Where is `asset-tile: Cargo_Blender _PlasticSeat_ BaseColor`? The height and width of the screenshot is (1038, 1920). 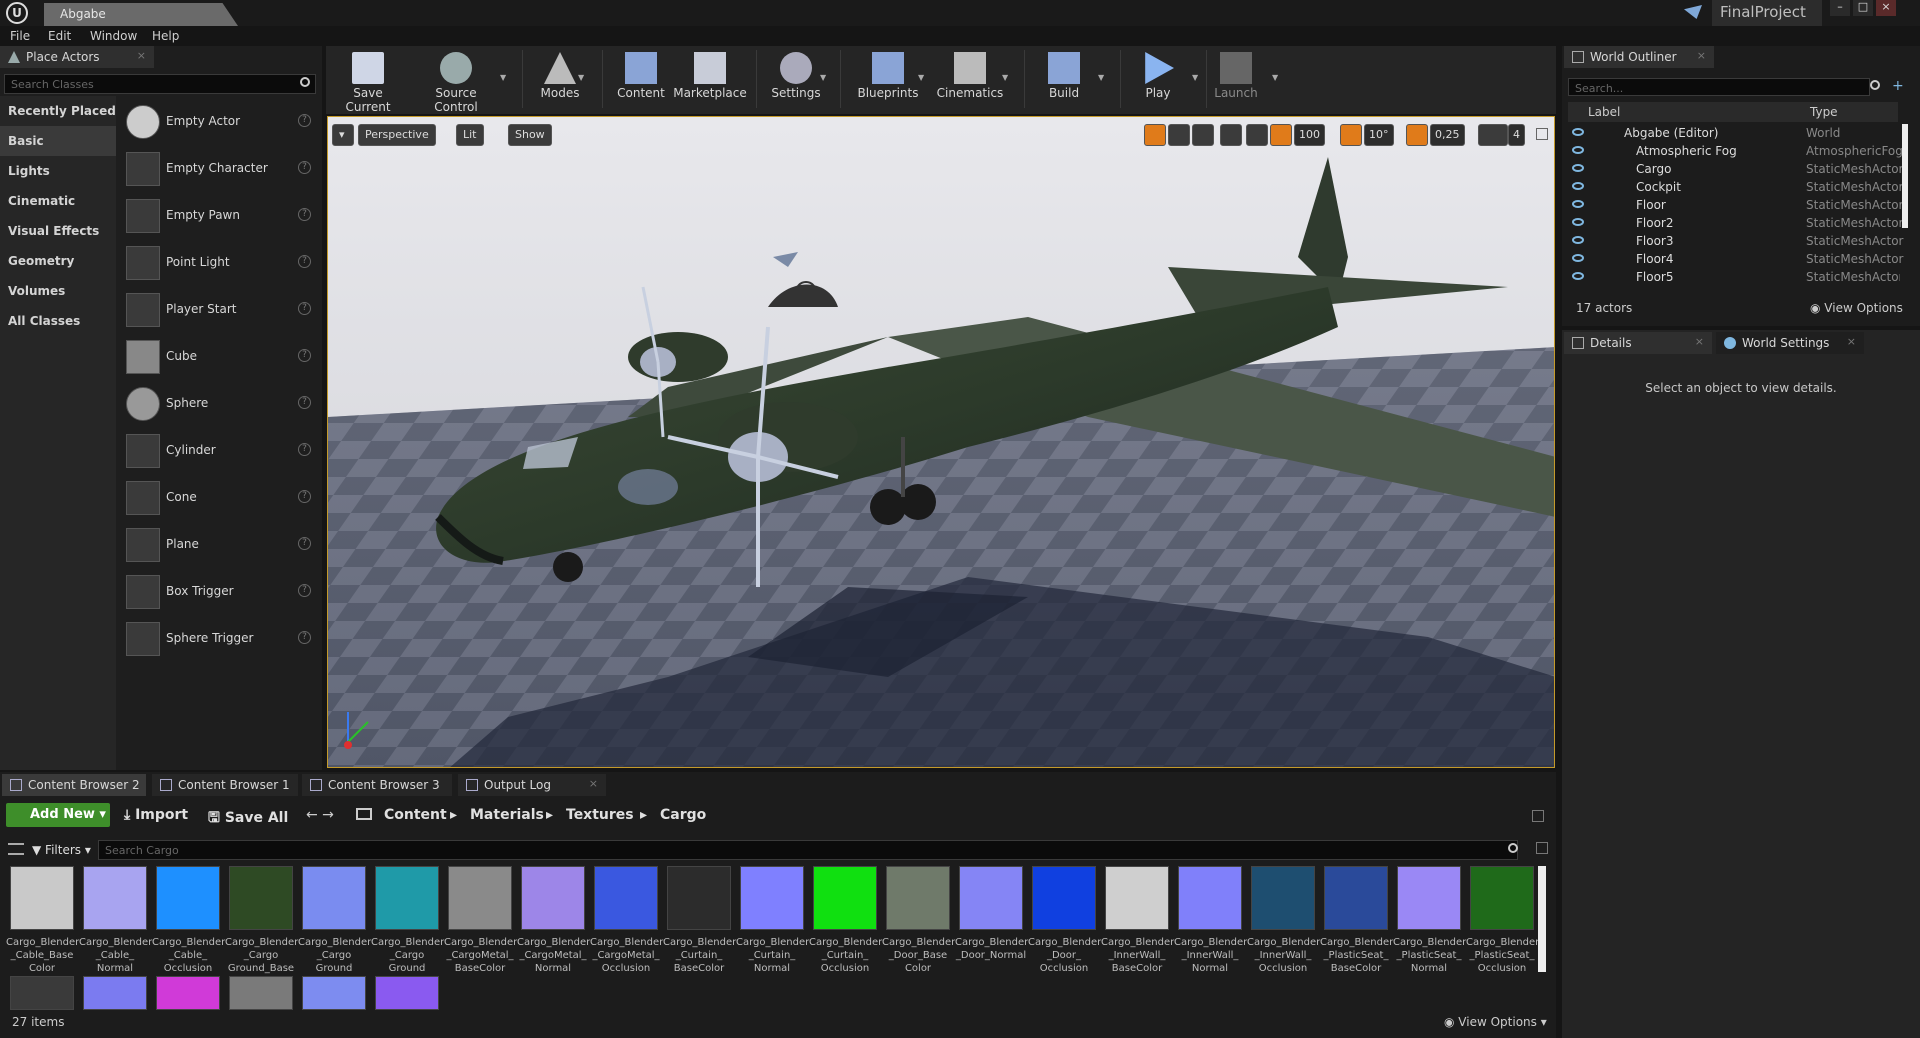
asset-tile: Cargo_Blender _PlasticSeat_ BaseColor is located at coordinates (1356, 931).